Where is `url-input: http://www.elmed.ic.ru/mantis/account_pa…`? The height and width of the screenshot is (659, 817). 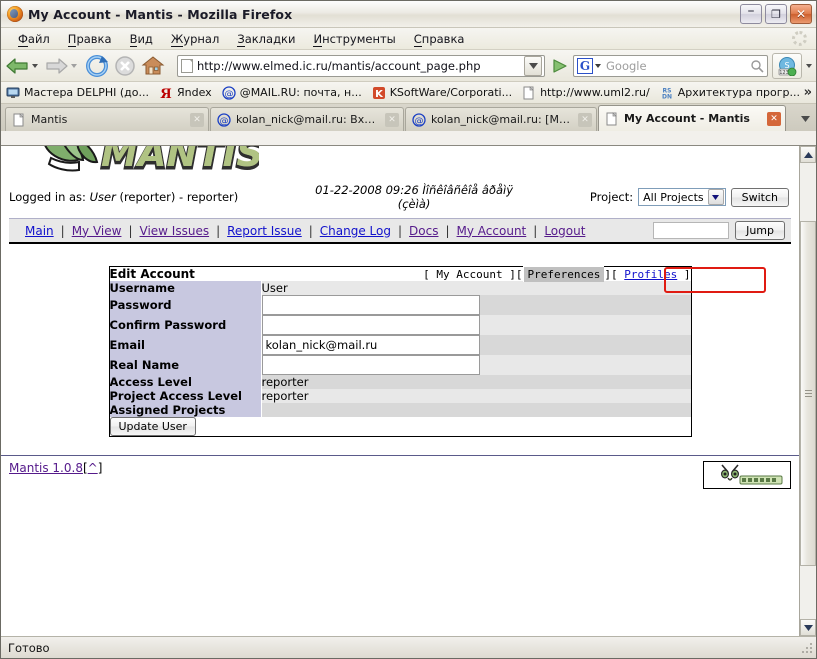
url-input: http://www.elmed.ic.ru/mantis/account_pa… is located at coordinates (360, 66).